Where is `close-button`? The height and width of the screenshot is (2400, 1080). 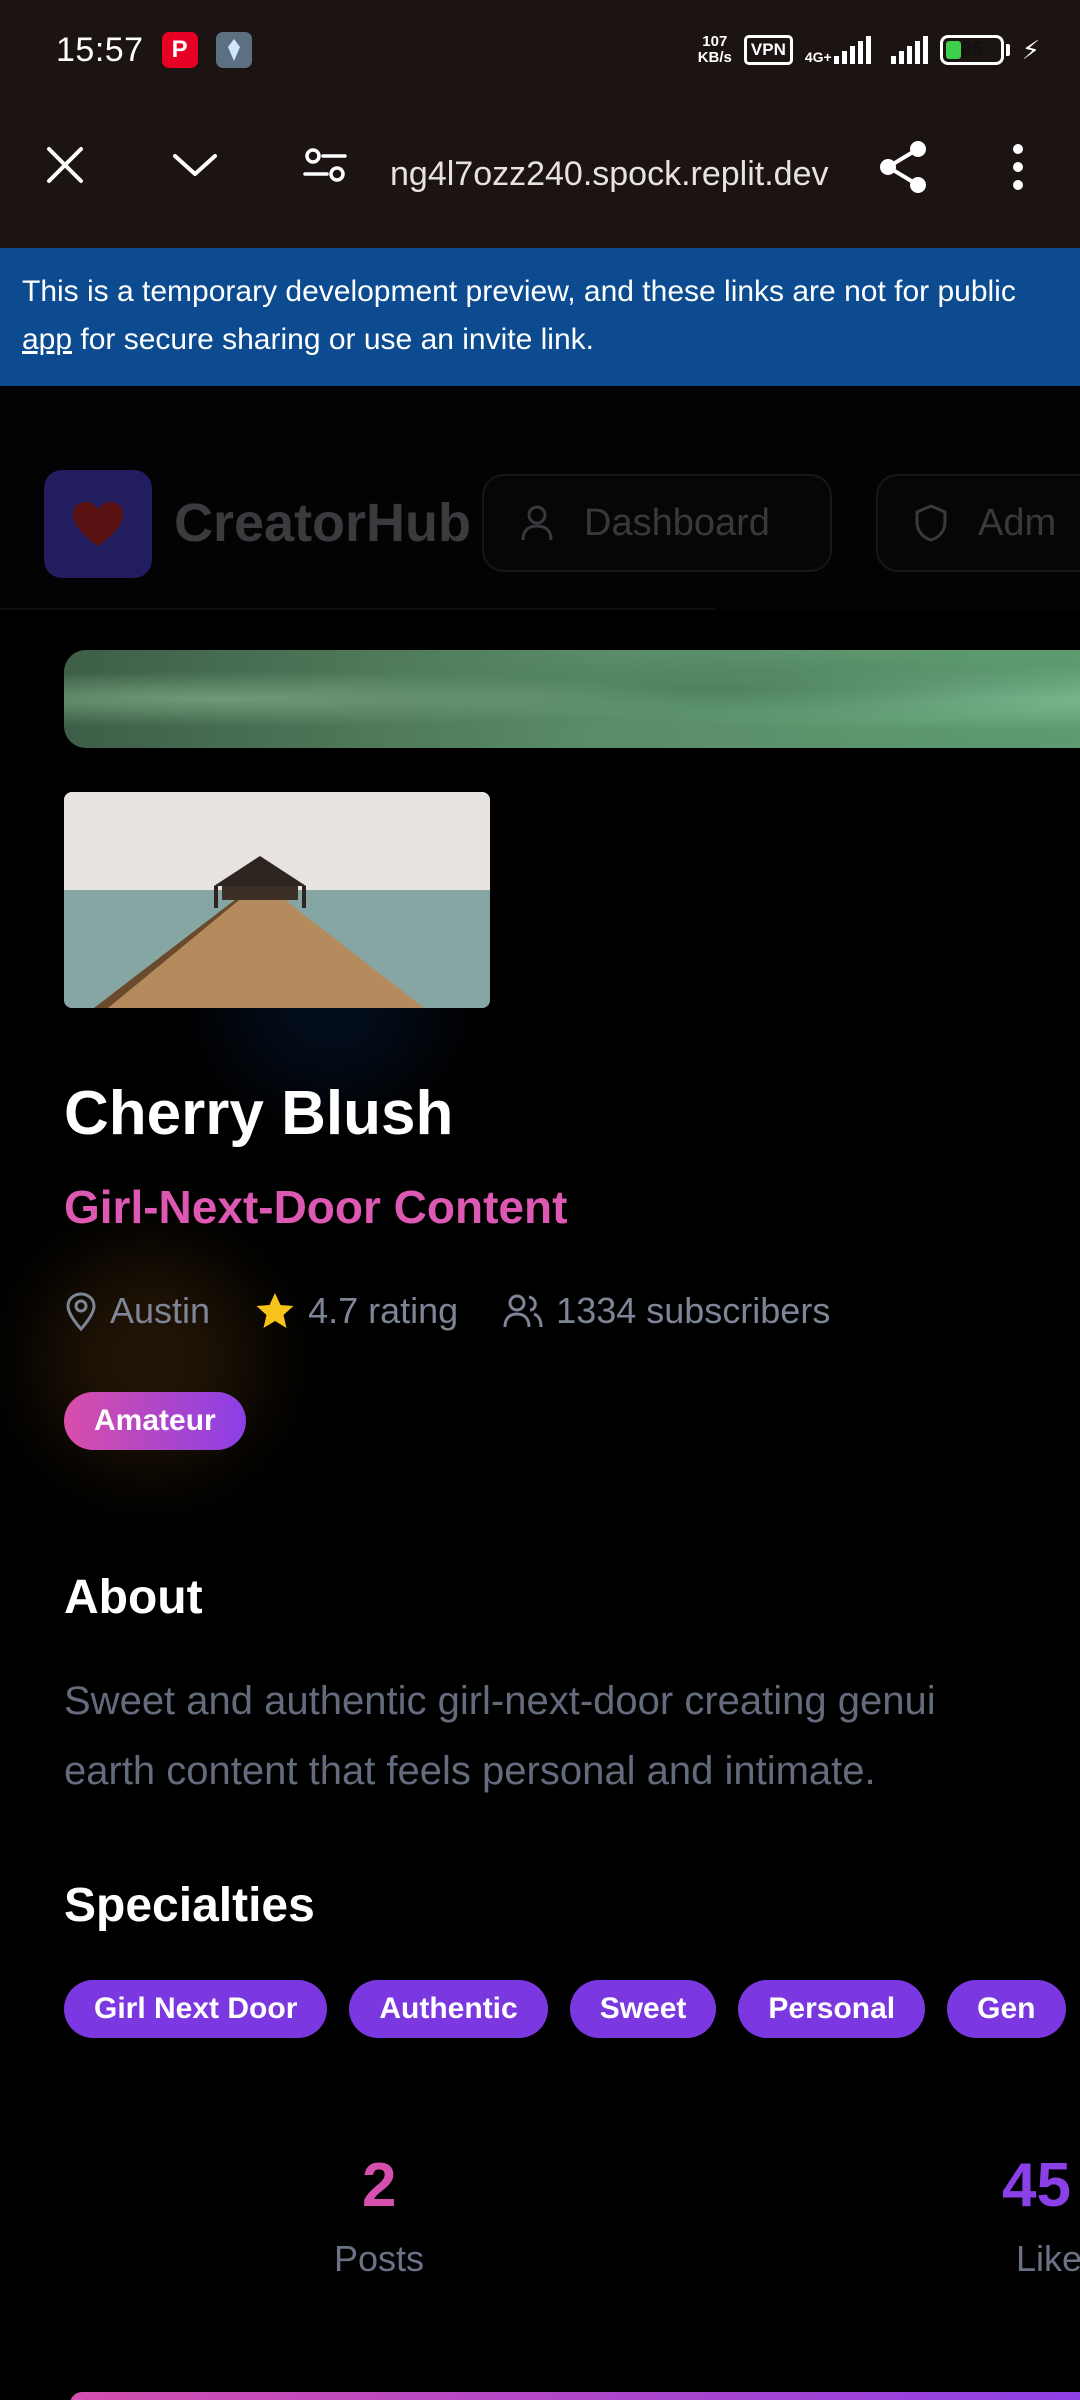 close-button is located at coordinates (65, 165).